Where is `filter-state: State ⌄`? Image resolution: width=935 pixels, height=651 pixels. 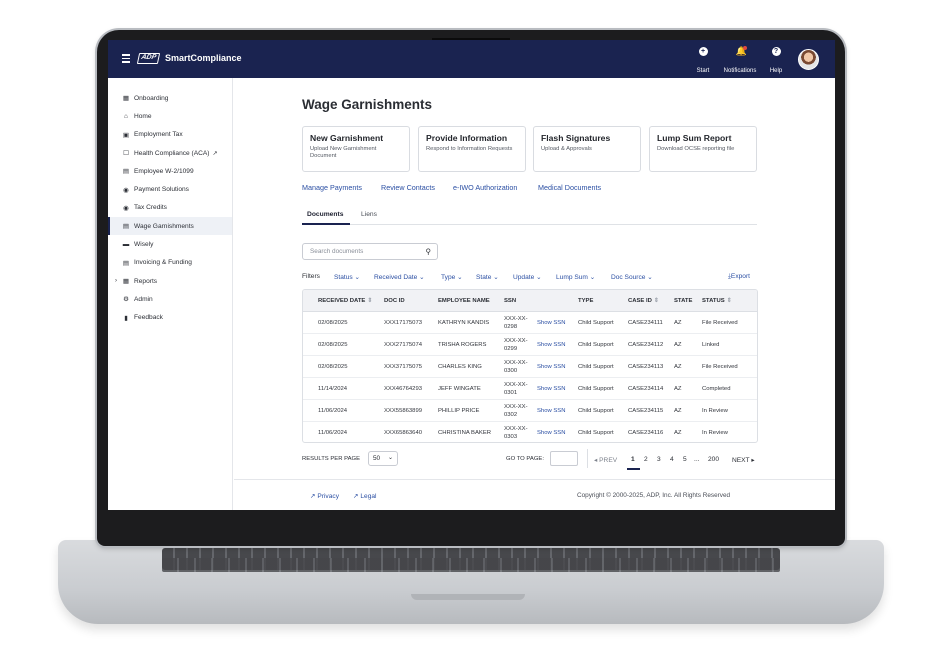
filter-state: State ⌄ is located at coordinates (487, 277).